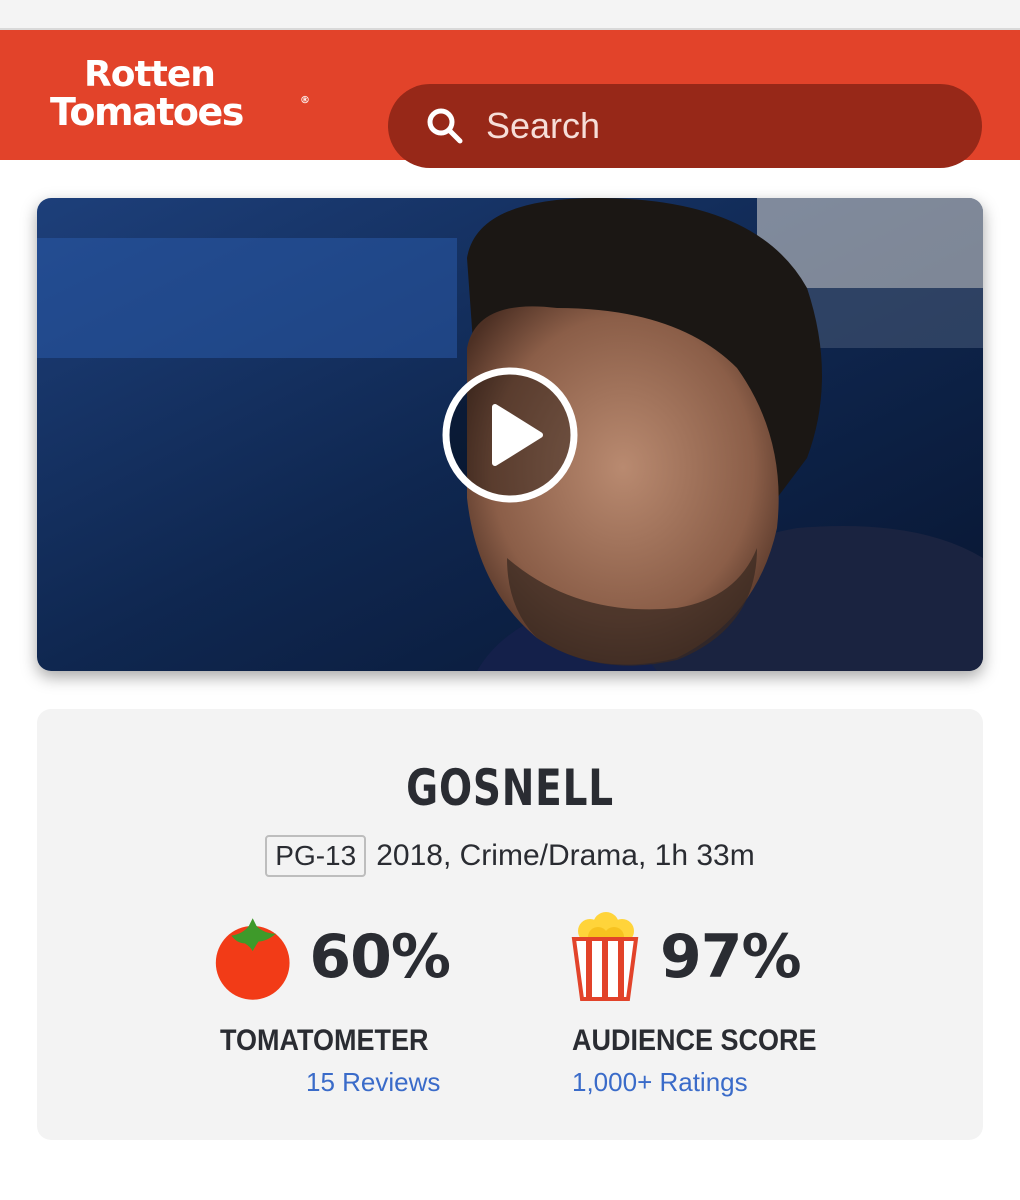 The width and height of the screenshot is (1020, 1200). Describe the element at coordinates (380, 956) in the screenshot. I see `tomatometer-value: 60%` at that location.